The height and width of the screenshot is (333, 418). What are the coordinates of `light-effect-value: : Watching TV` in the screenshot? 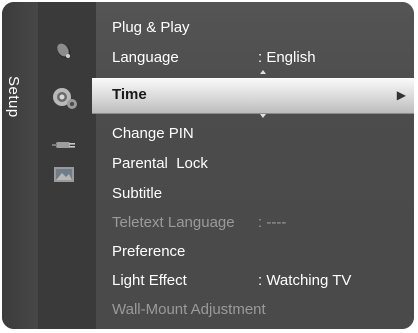 It's located at (305, 280).